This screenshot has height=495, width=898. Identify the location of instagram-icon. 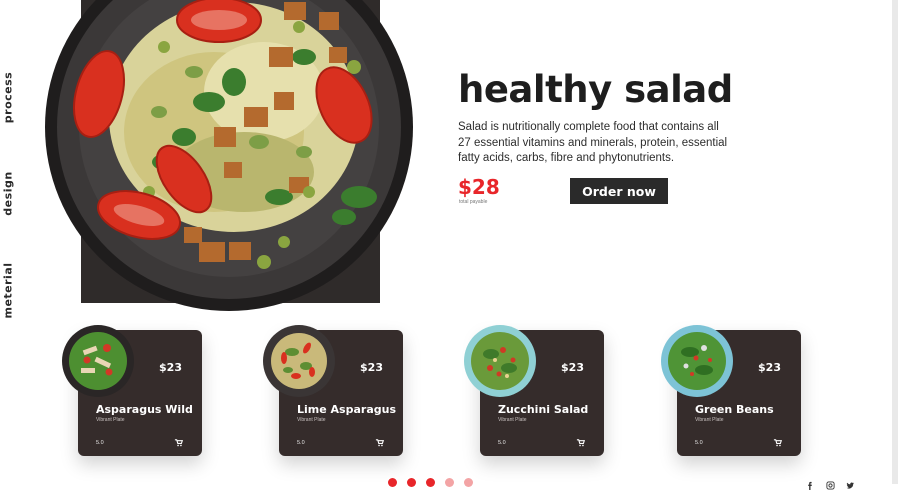
(830, 483).